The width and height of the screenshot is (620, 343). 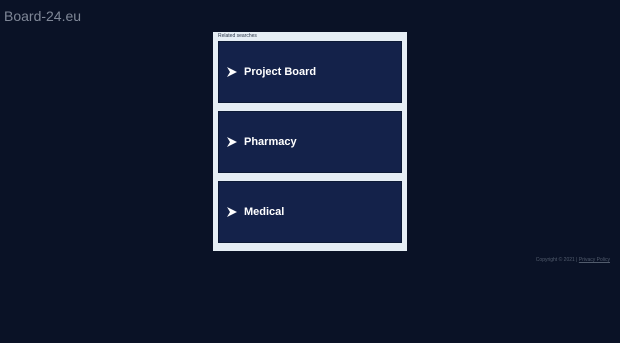 What do you see at coordinates (270, 141) in the screenshot?
I see `result-label: Pharmacy` at bounding box center [270, 141].